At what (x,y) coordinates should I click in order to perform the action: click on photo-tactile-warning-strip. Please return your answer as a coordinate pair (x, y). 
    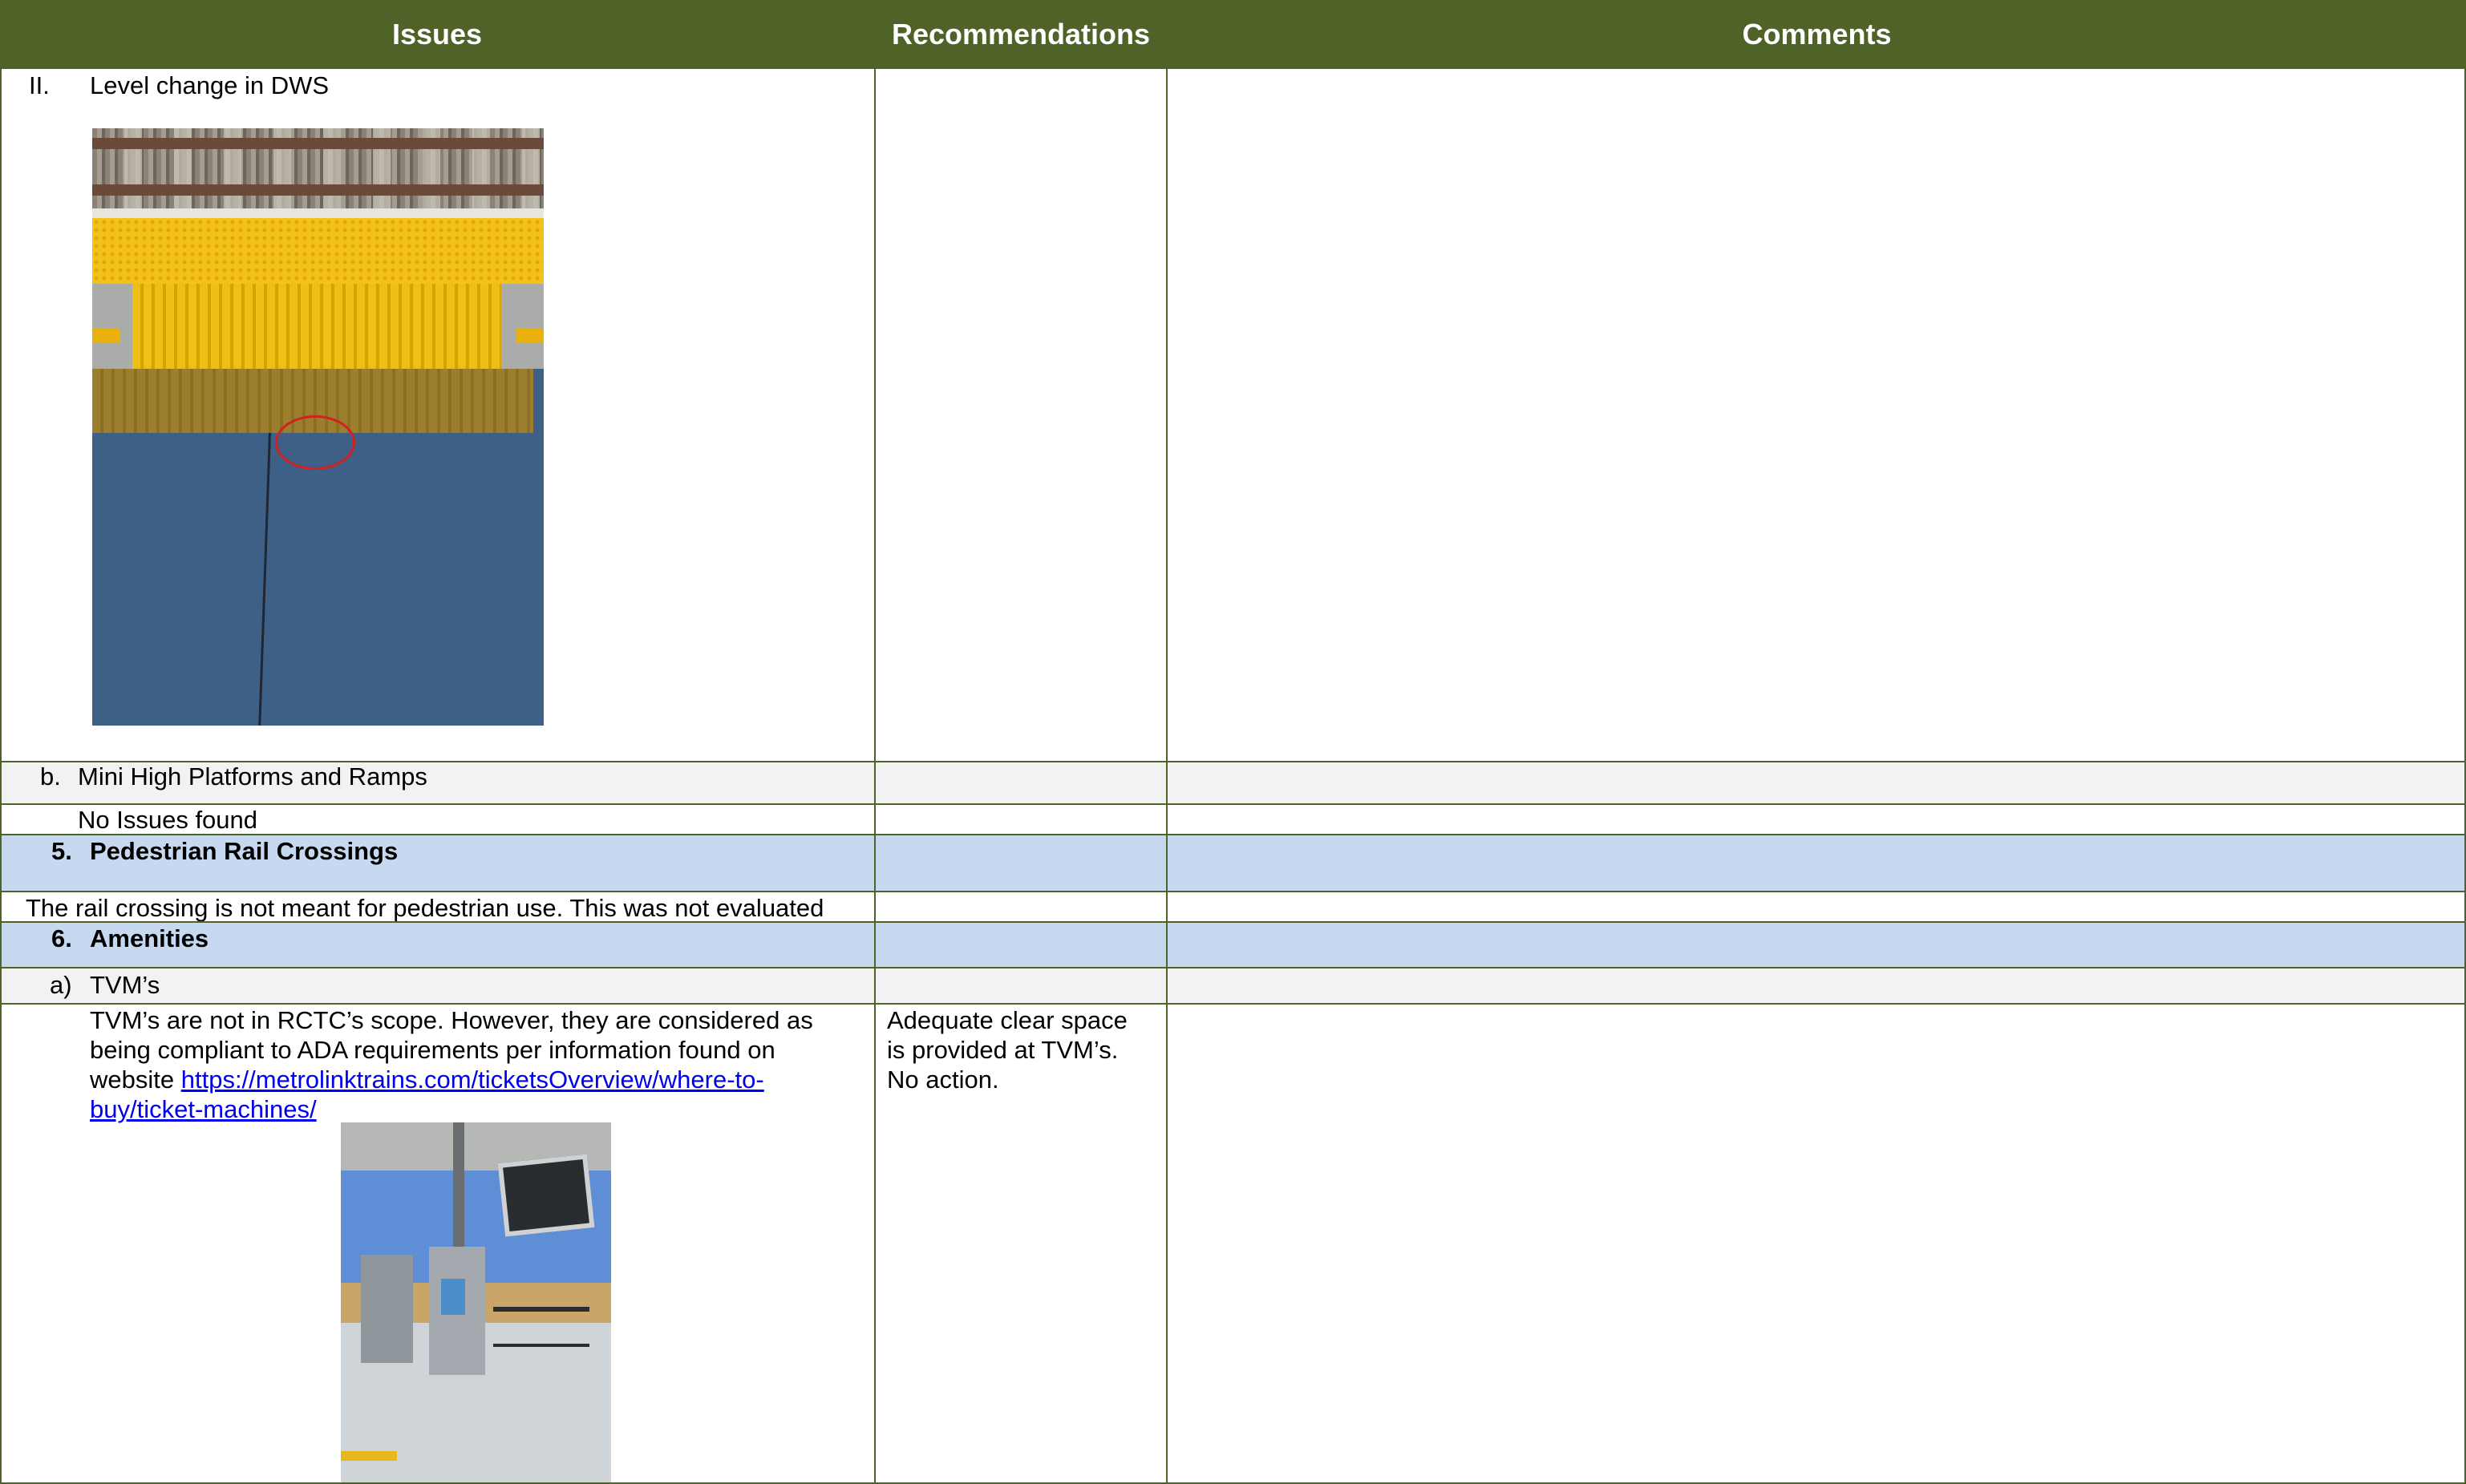
    Looking at the image, I should click on (318, 427).